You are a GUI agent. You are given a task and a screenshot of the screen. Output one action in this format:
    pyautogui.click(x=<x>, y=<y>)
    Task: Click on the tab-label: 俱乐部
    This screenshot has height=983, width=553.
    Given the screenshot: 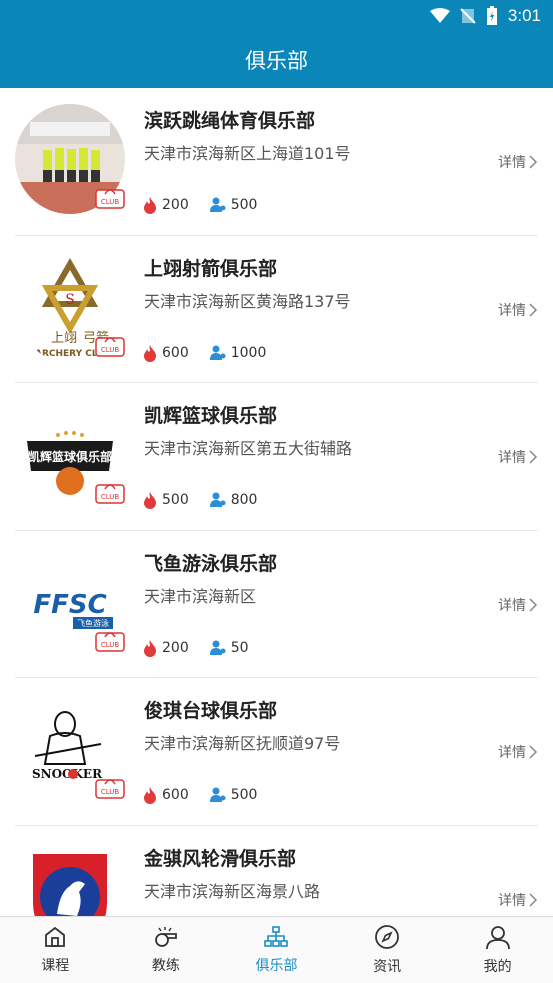 What is the action you would take?
    pyautogui.click(x=276, y=966)
    